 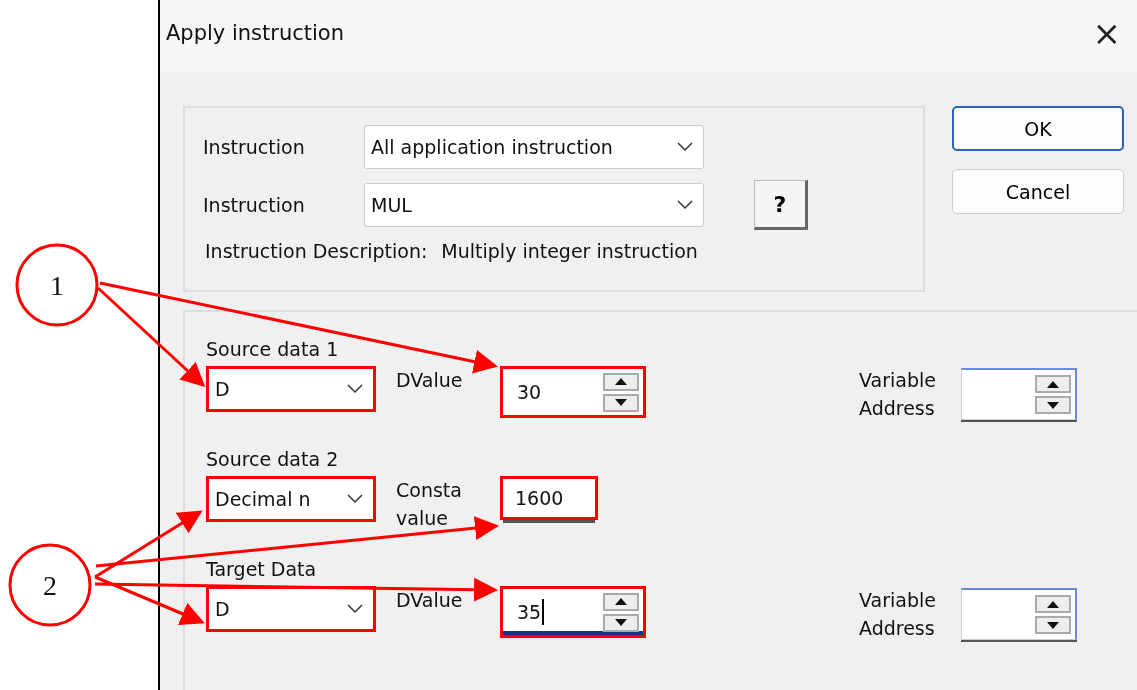 I want to click on dropdown-field: Decimal n, so click(x=291, y=499).